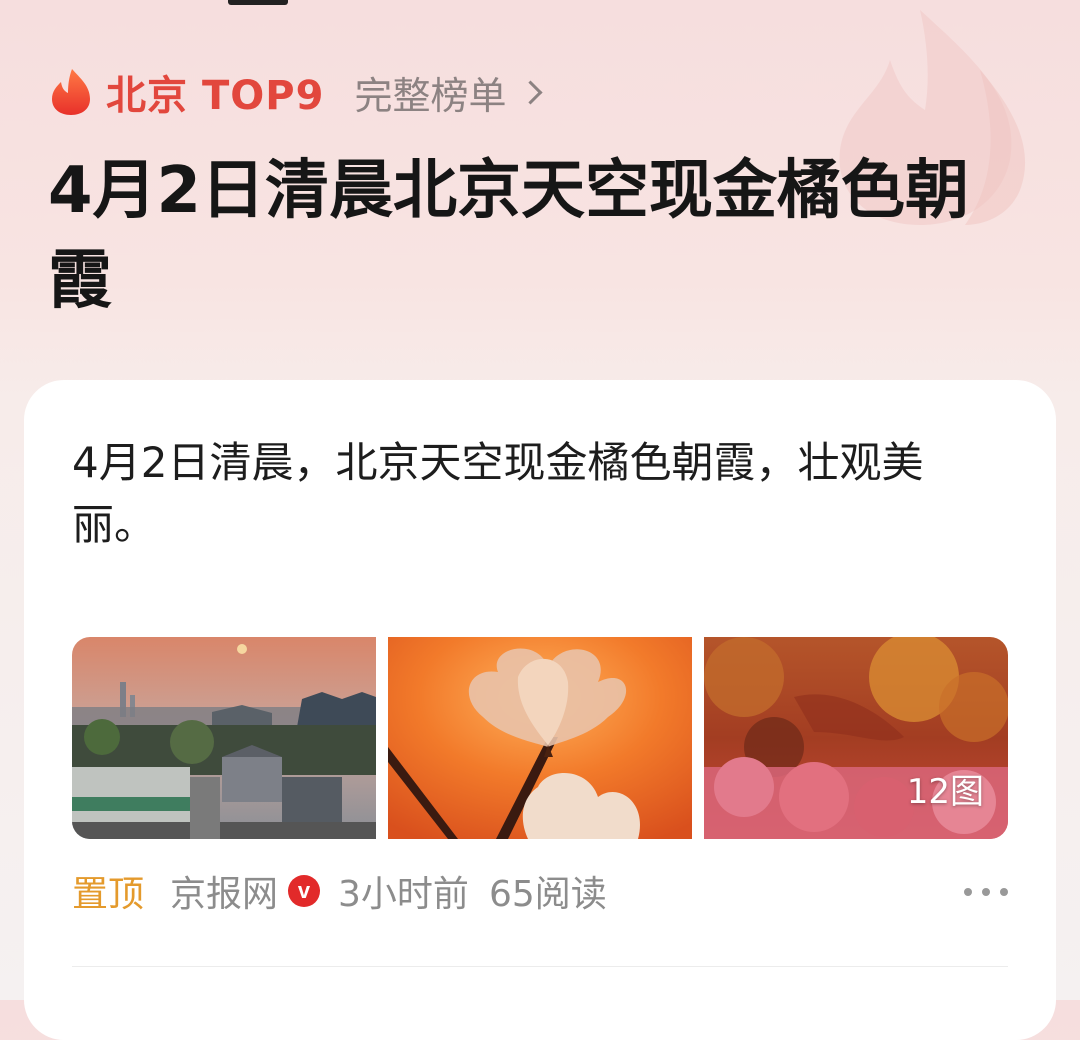  Describe the element at coordinates (509, 236) in the screenshot. I see `page-title: 4月2日清晨北京天空现金橘色朝霞` at that location.